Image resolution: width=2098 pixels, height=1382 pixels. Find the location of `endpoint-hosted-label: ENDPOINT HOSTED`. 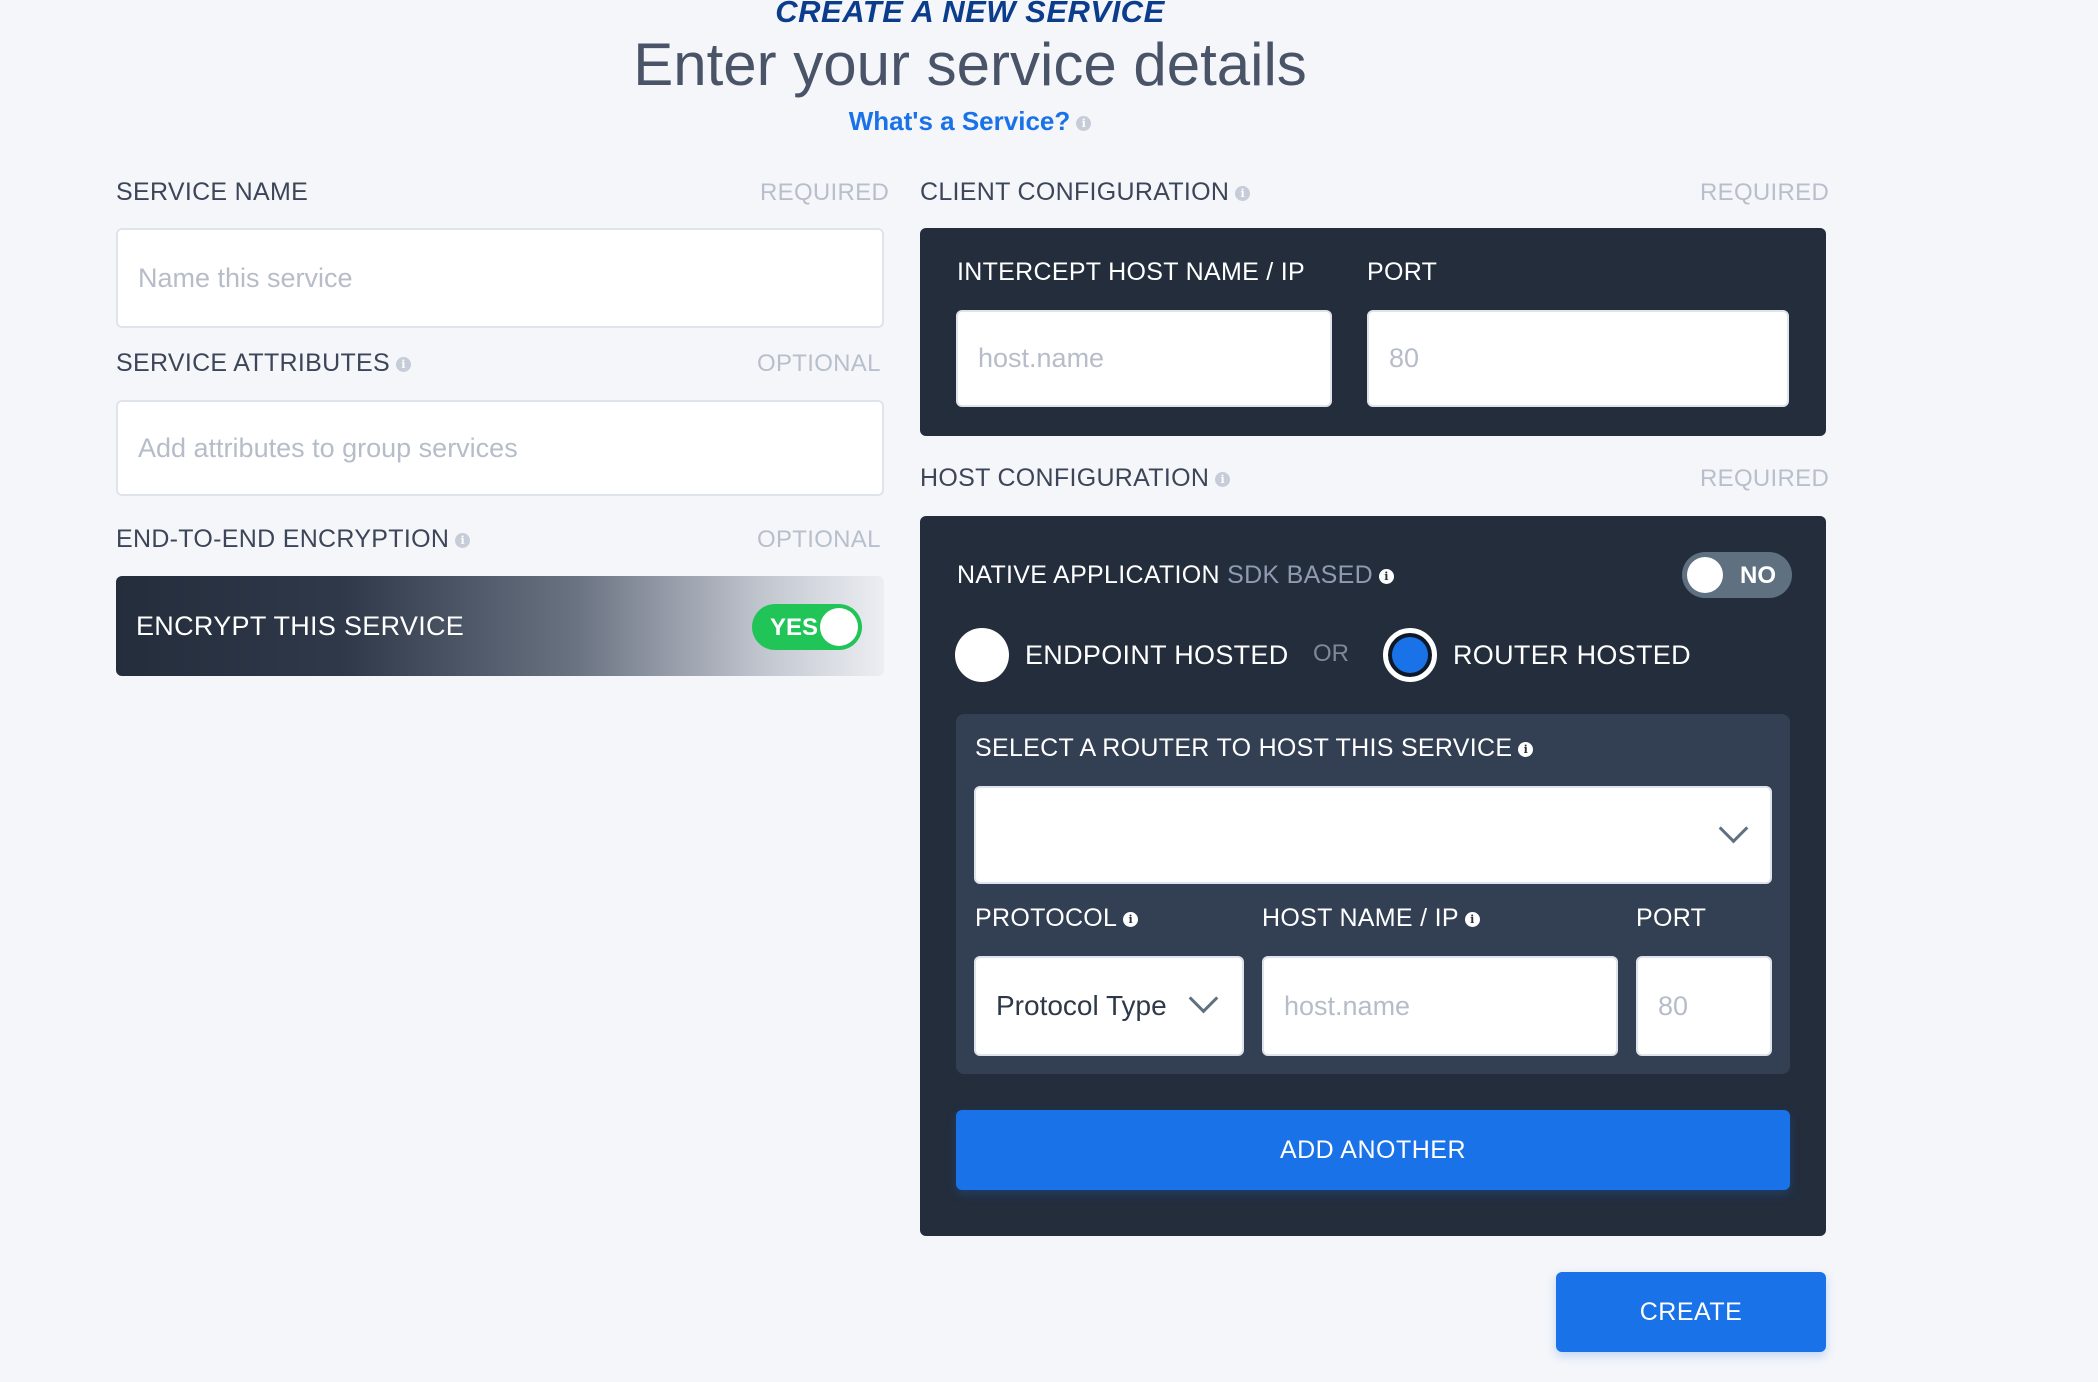

endpoint-hosted-label: ENDPOINT HOSTED is located at coordinates (1157, 655).